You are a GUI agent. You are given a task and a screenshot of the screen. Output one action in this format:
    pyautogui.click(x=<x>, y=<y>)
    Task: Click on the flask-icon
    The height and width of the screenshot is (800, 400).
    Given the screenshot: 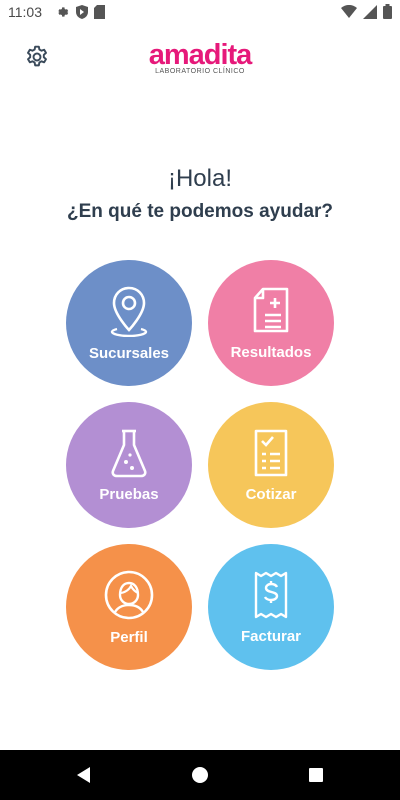 What is the action you would take?
    pyautogui.click(x=129, y=453)
    